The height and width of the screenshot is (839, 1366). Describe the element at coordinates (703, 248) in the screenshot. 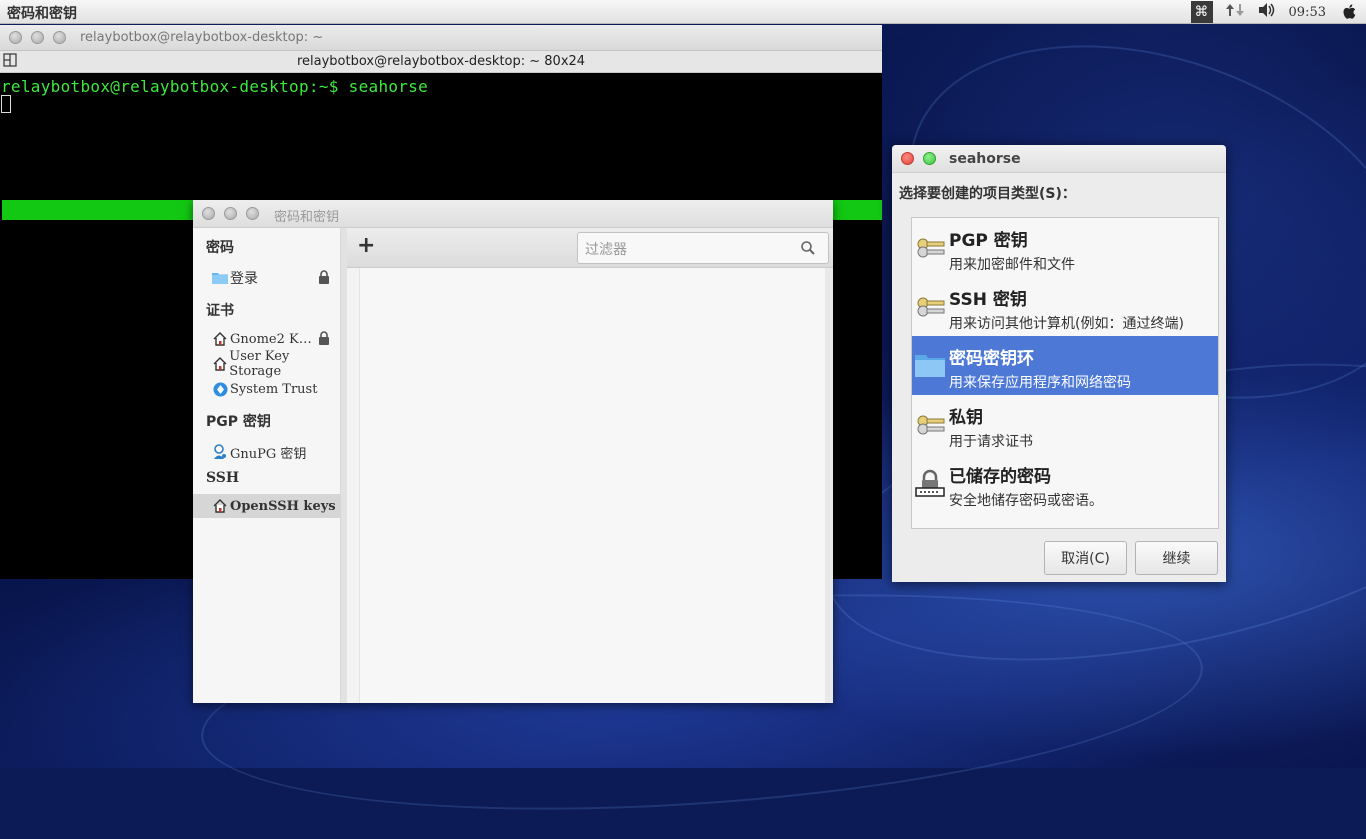

I see `filter-input: 过滤器` at that location.